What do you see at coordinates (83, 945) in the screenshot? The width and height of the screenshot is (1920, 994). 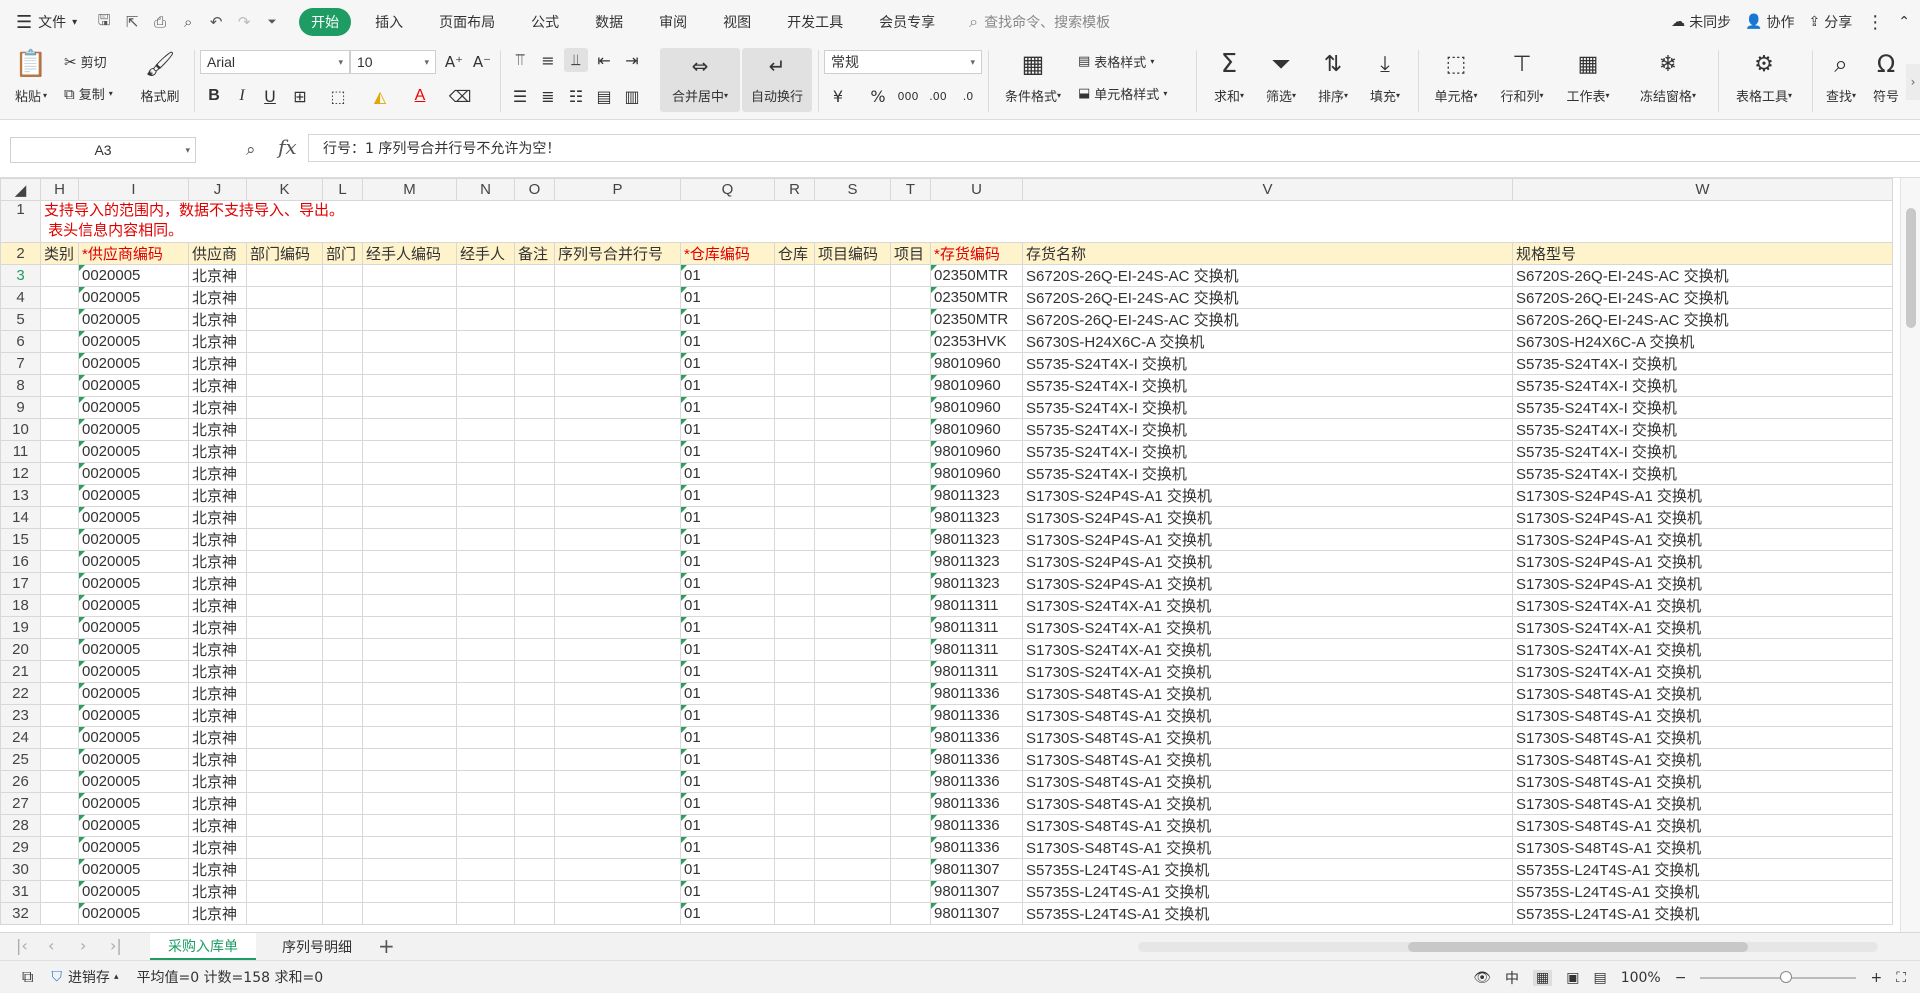 I see `next-sheet-icon: ›` at bounding box center [83, 945].